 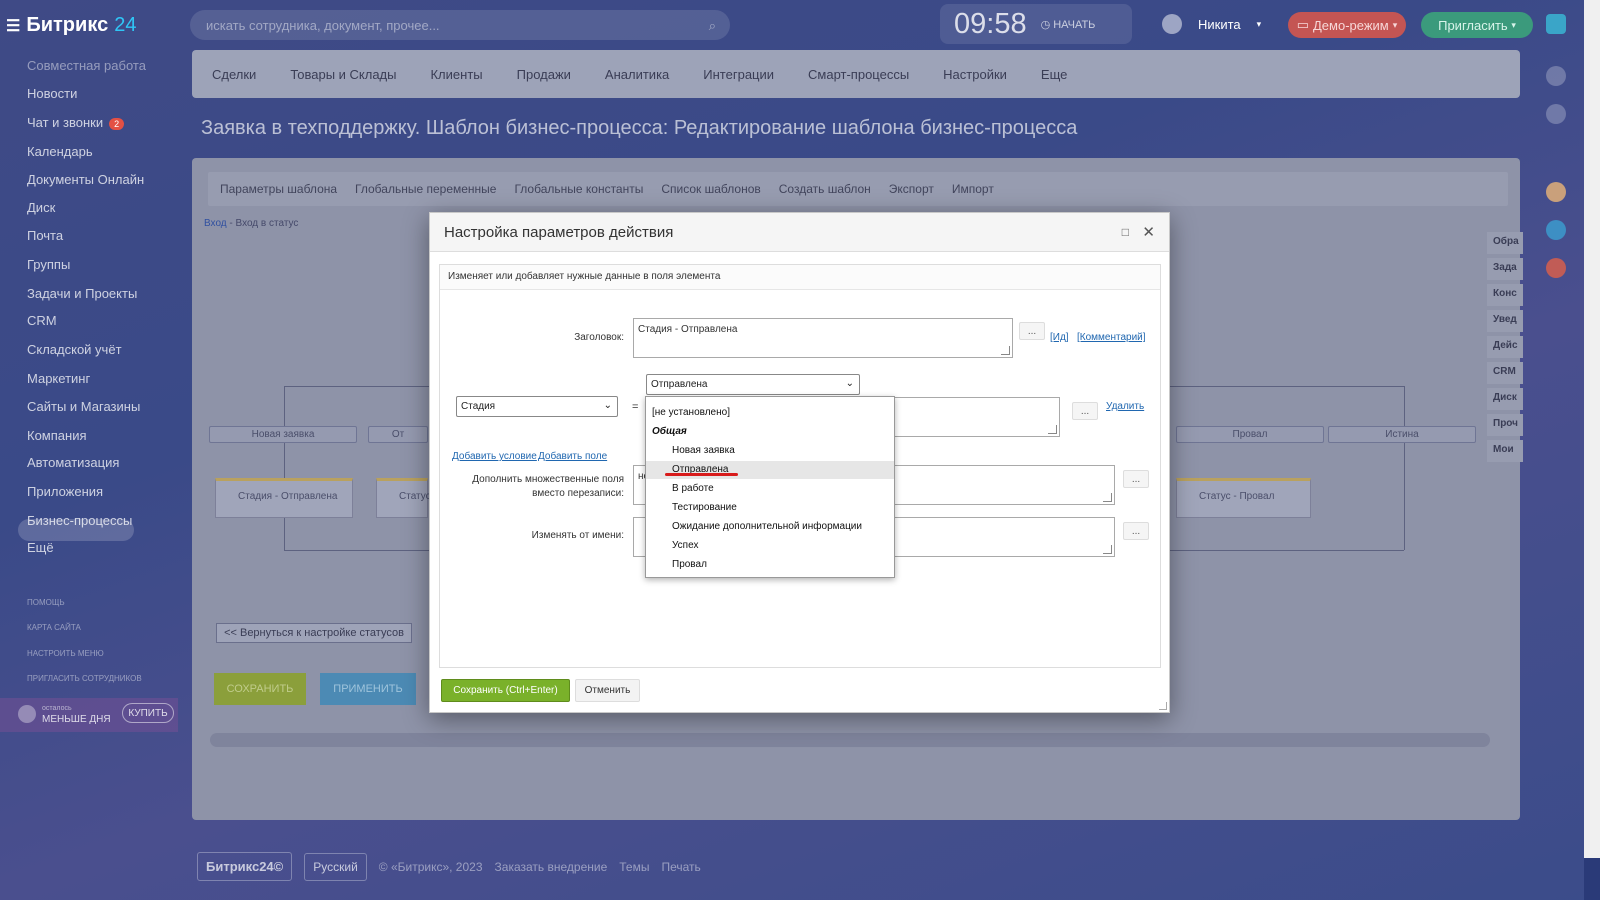 I want to click on nav-item: Сделки, so click(x=234, y=74).